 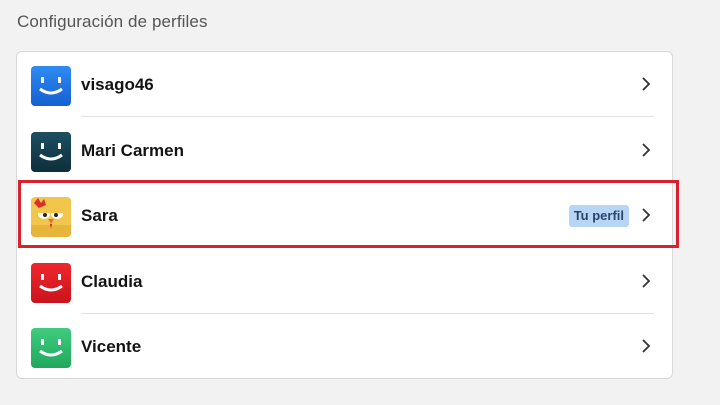 What do you see at coordinates (51, 348) in the screenshot?
I see `green-smile-avatar` at bounding box center [51, 348].